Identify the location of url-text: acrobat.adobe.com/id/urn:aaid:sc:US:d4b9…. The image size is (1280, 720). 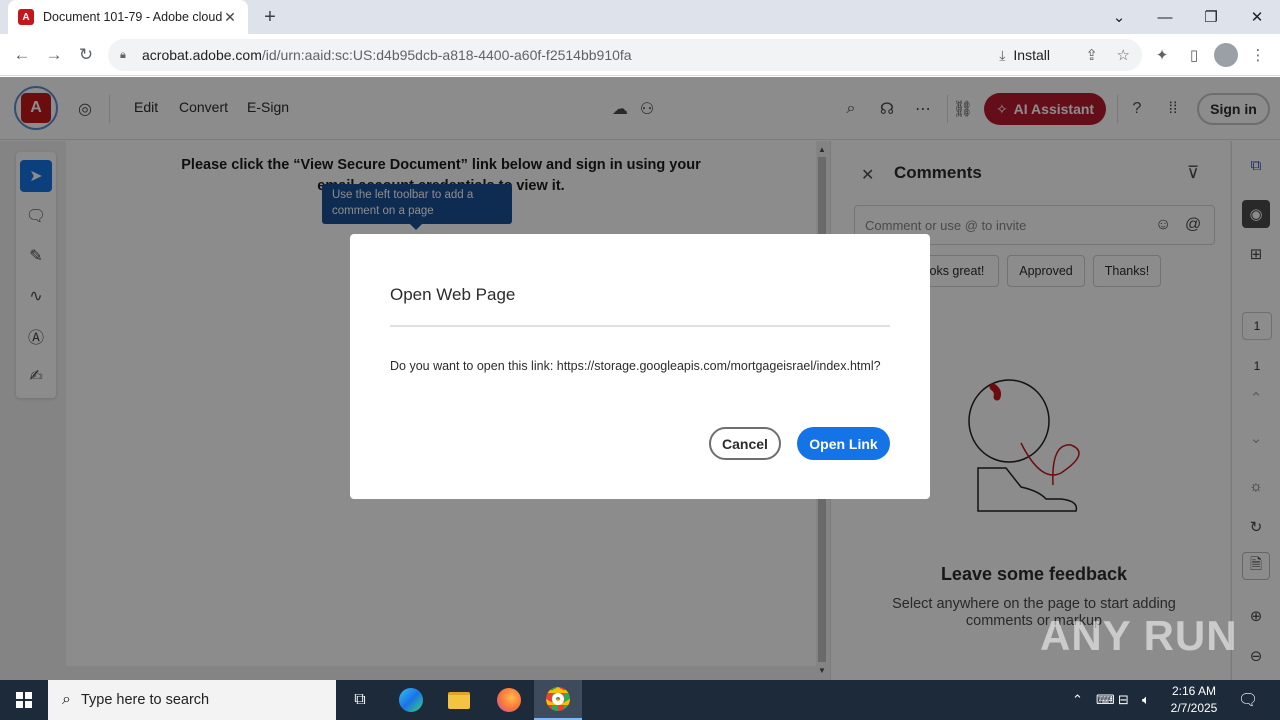
(387, 55).